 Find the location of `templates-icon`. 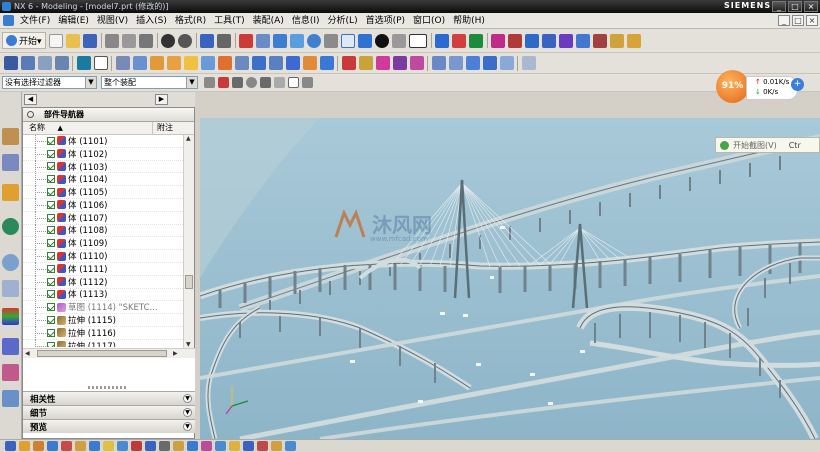

templates-icon is located at coordinates (10, 398).